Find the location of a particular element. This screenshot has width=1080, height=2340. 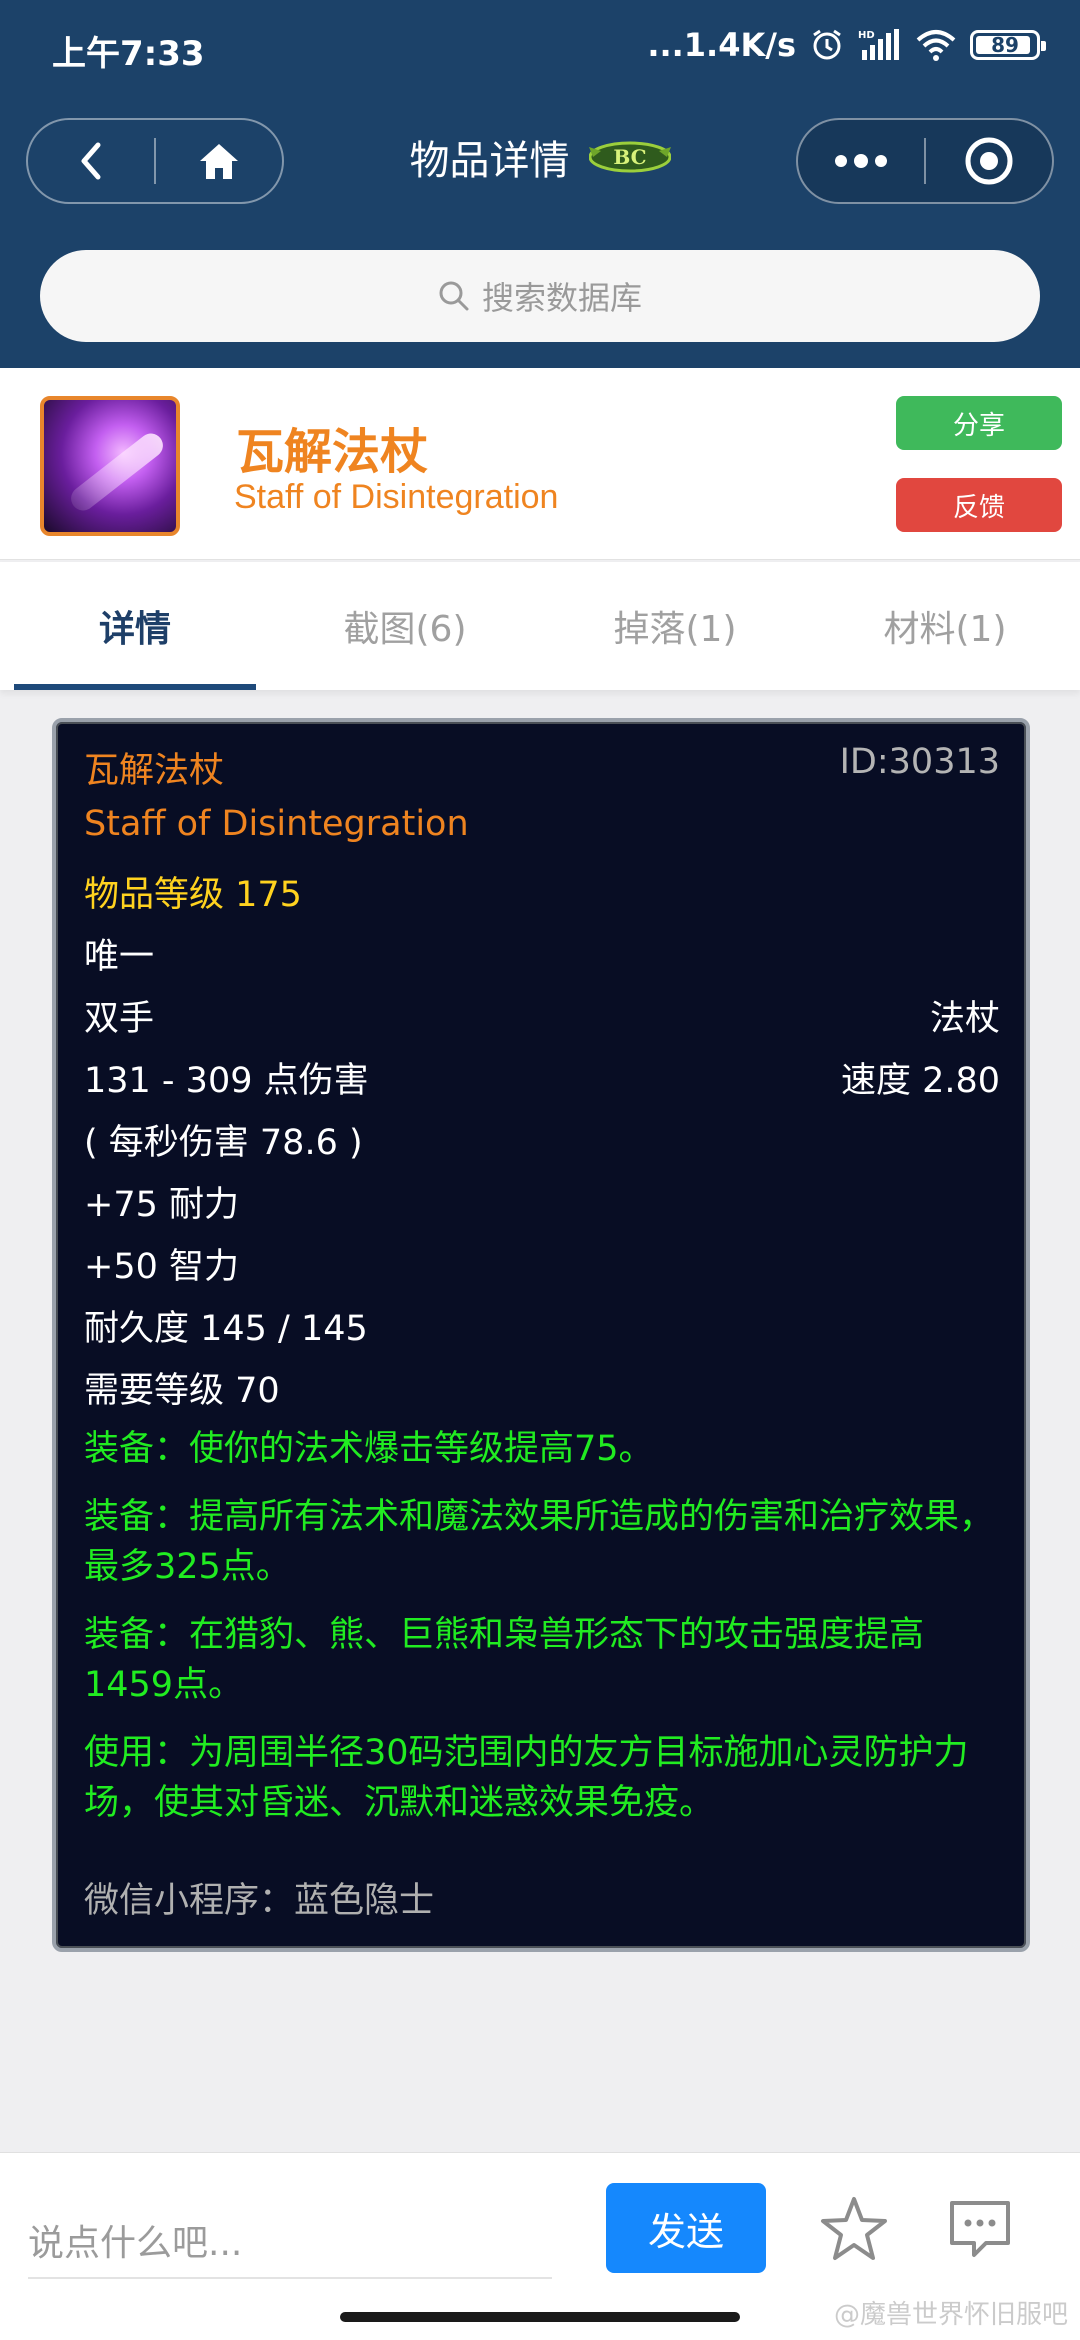

feedback-button: 反馈 is located at coordinates (979, 505).